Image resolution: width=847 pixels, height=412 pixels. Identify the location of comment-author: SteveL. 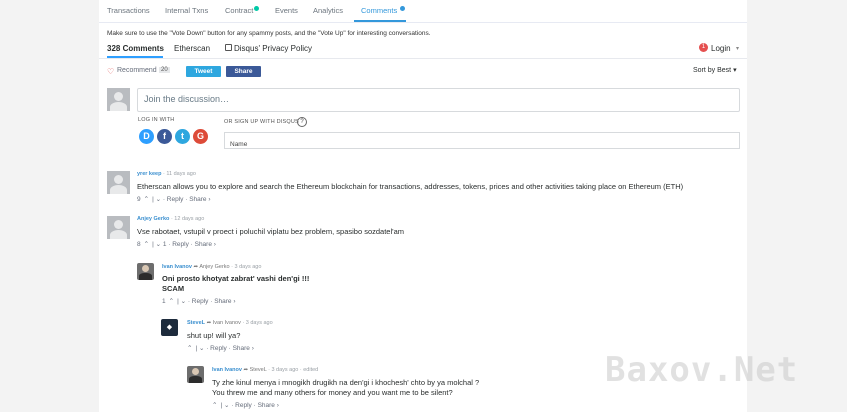
(196, 323).